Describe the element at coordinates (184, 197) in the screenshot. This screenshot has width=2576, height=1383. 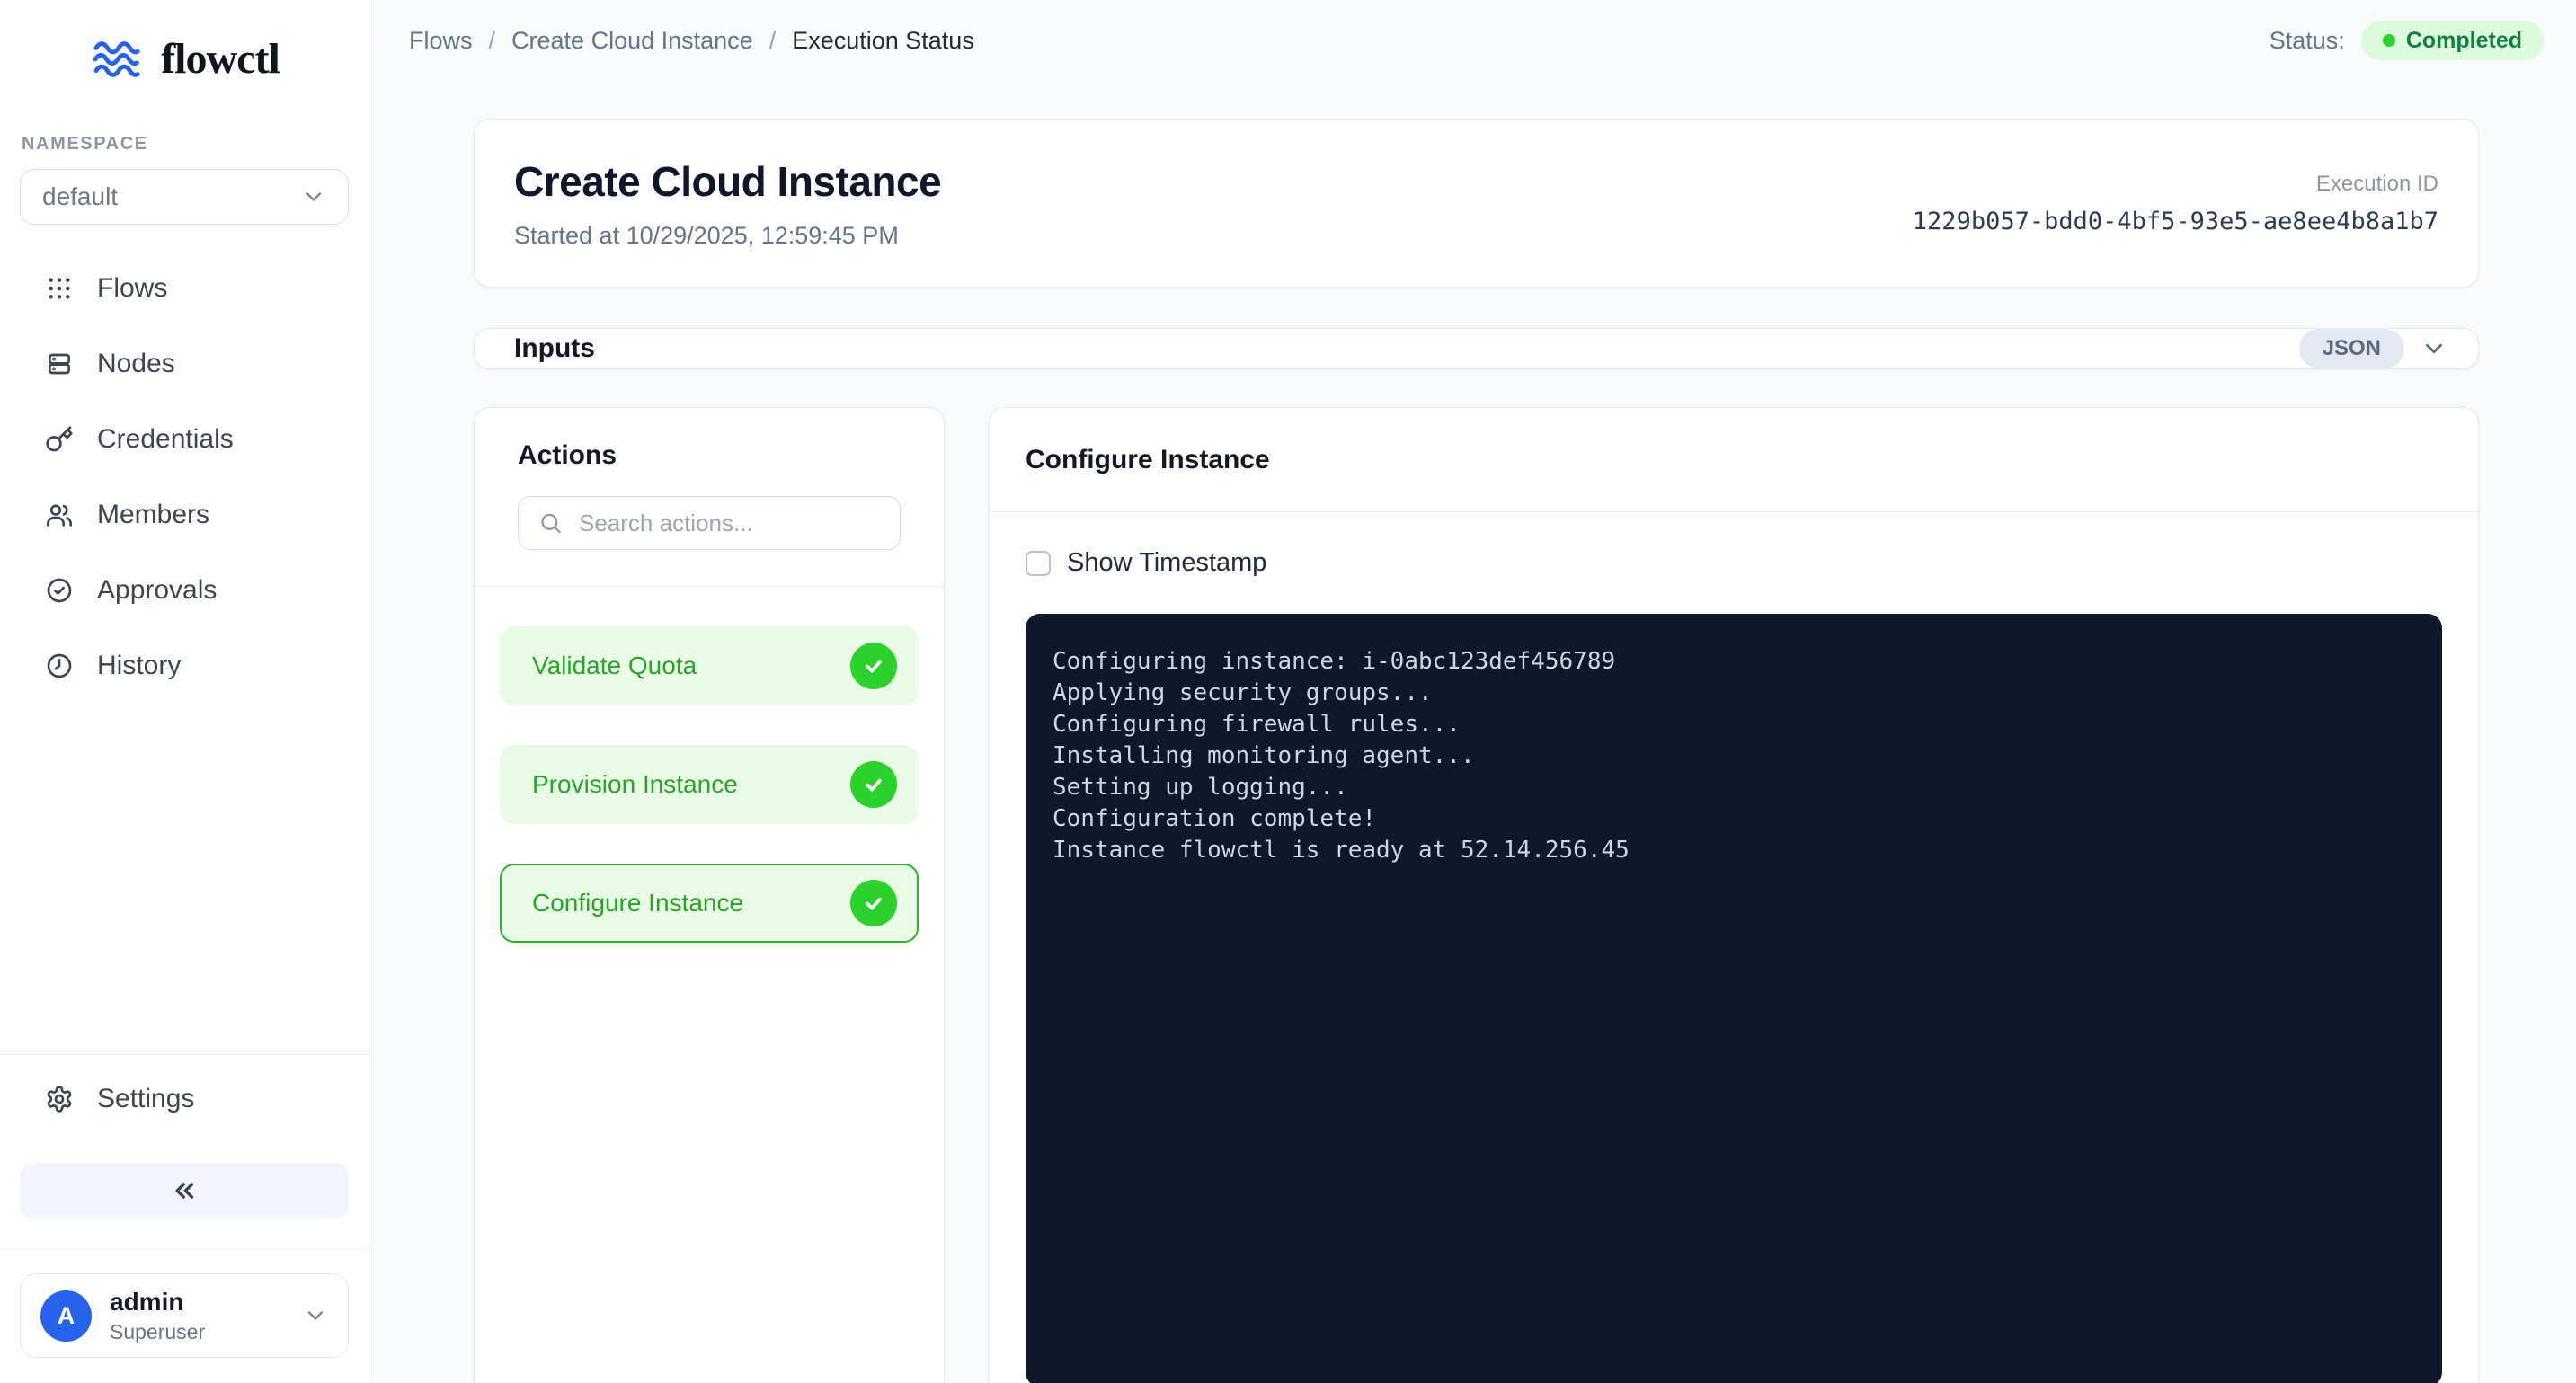
I see `namespace-select: default` at that location.